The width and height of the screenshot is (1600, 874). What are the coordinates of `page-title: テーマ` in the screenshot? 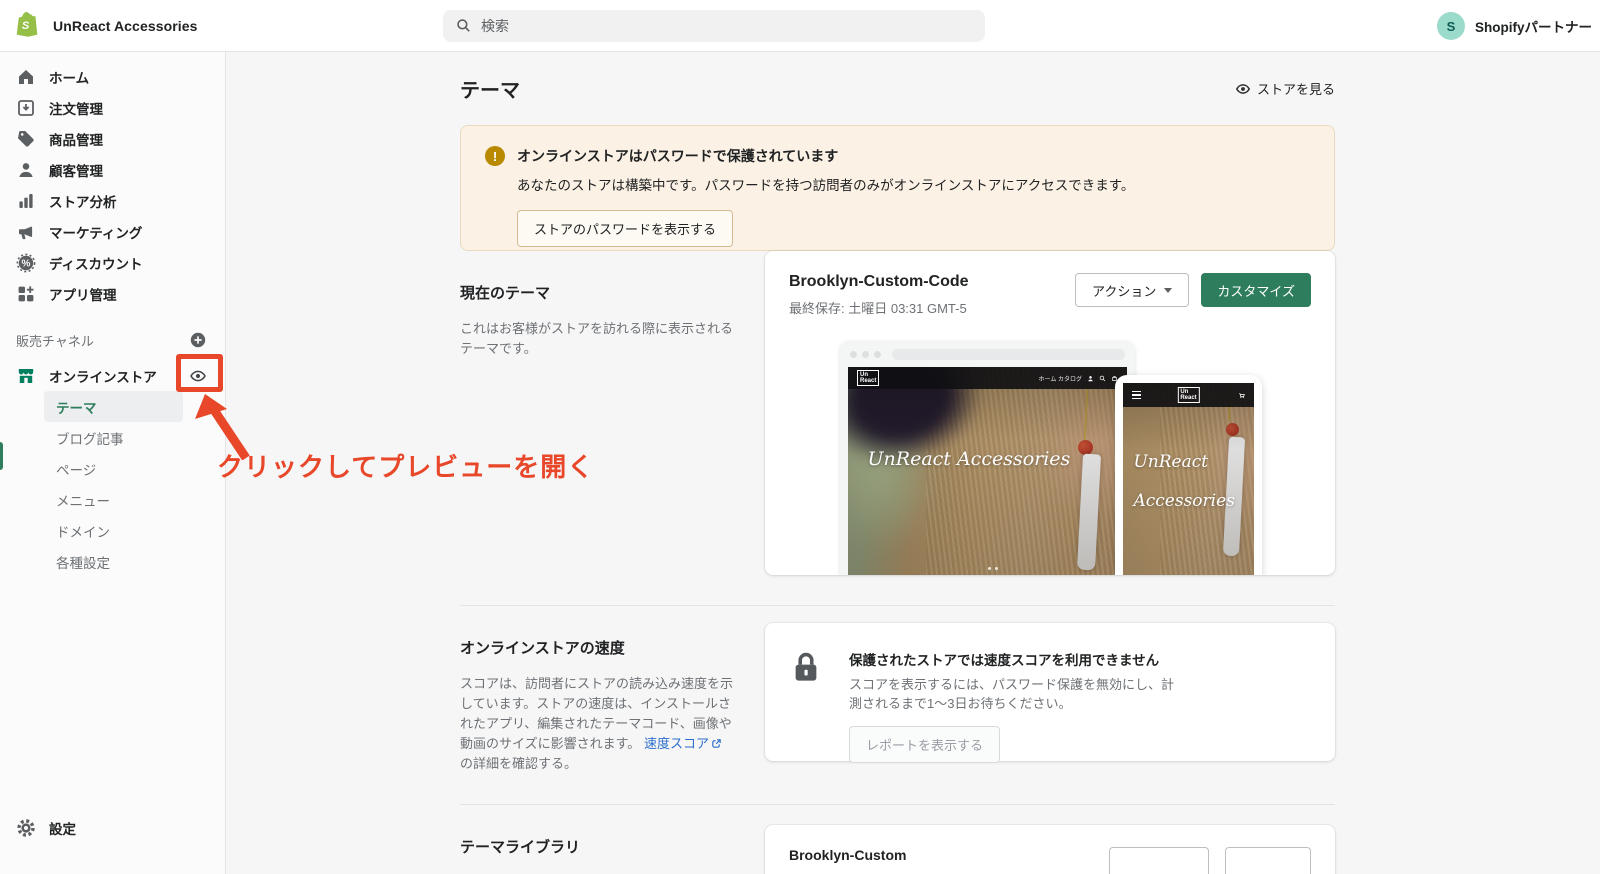 It's located at (490, 91).